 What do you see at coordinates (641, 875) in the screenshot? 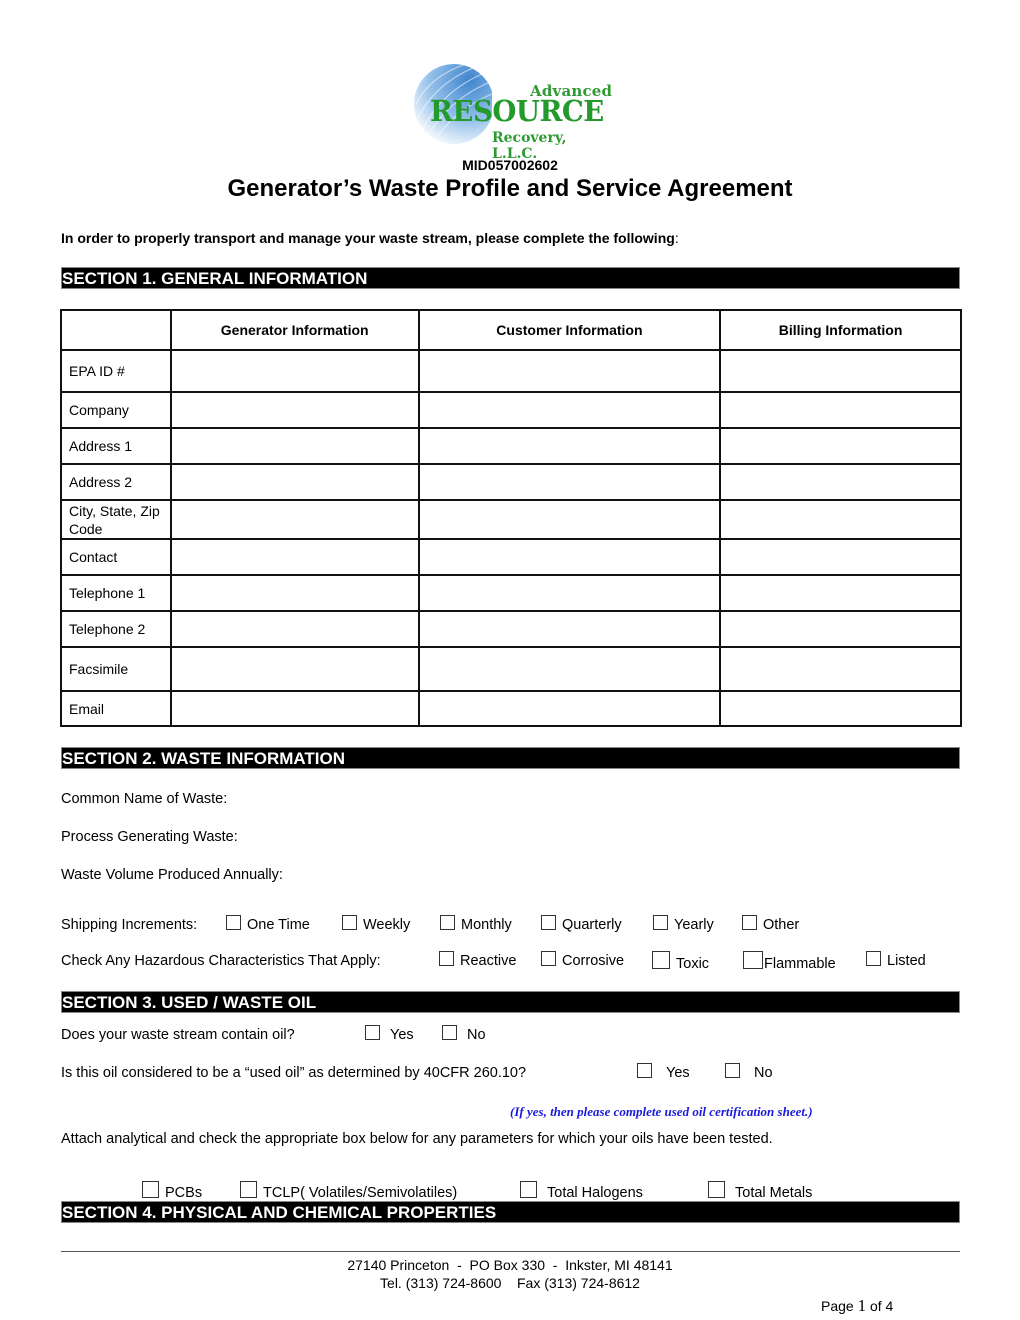
I see `waste-volume-field` at bounding box center [641, 875].